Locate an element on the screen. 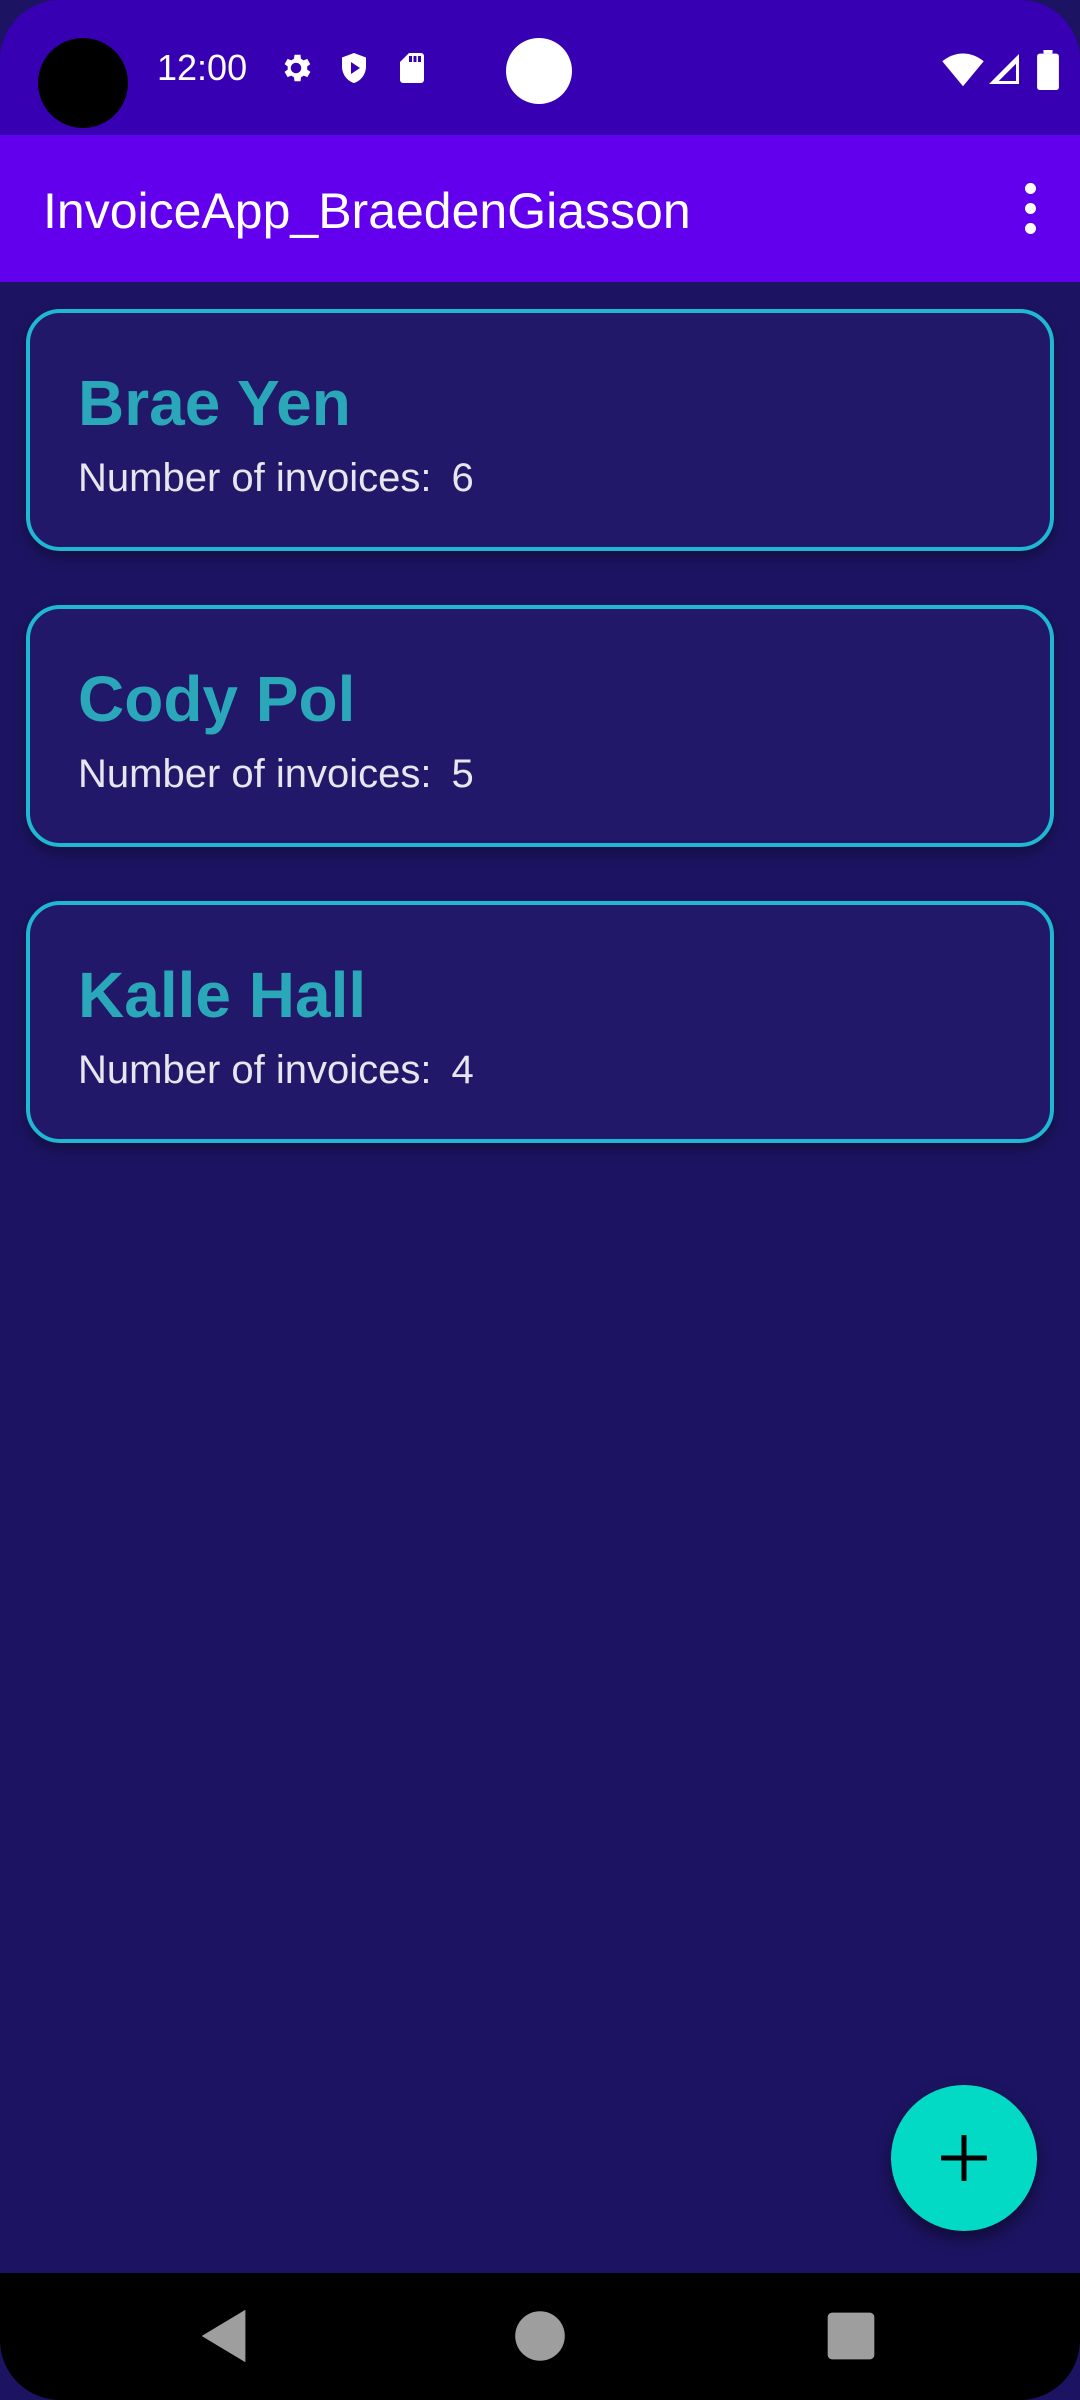 The height and width of the screenshot is (2400, 1080). customer-name: Cody Pol is located at coordinates (217, 699).